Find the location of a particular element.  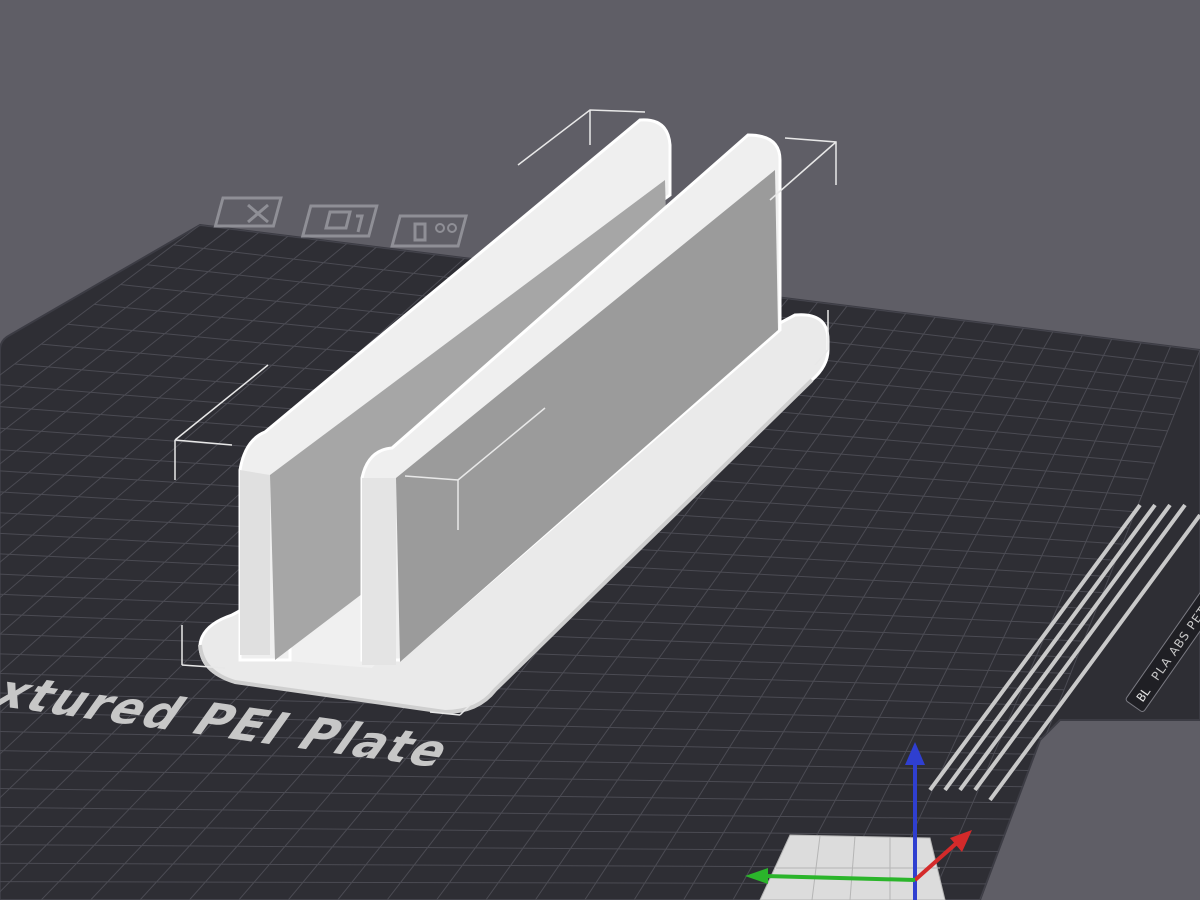

arrange-plate-icon is located at coordinates (339, 221).